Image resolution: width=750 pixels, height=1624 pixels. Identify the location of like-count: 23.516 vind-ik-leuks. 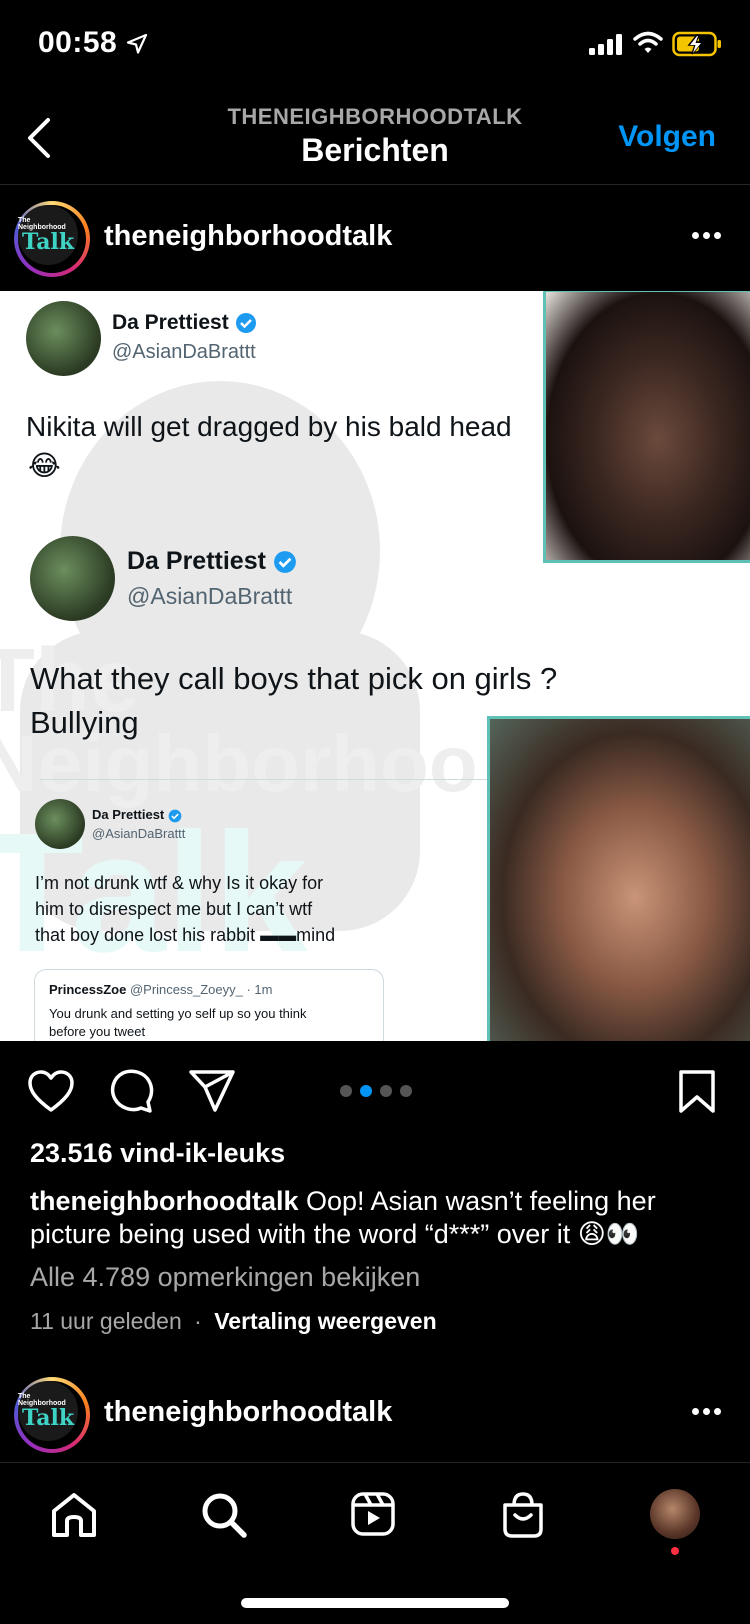
(157, 1153).